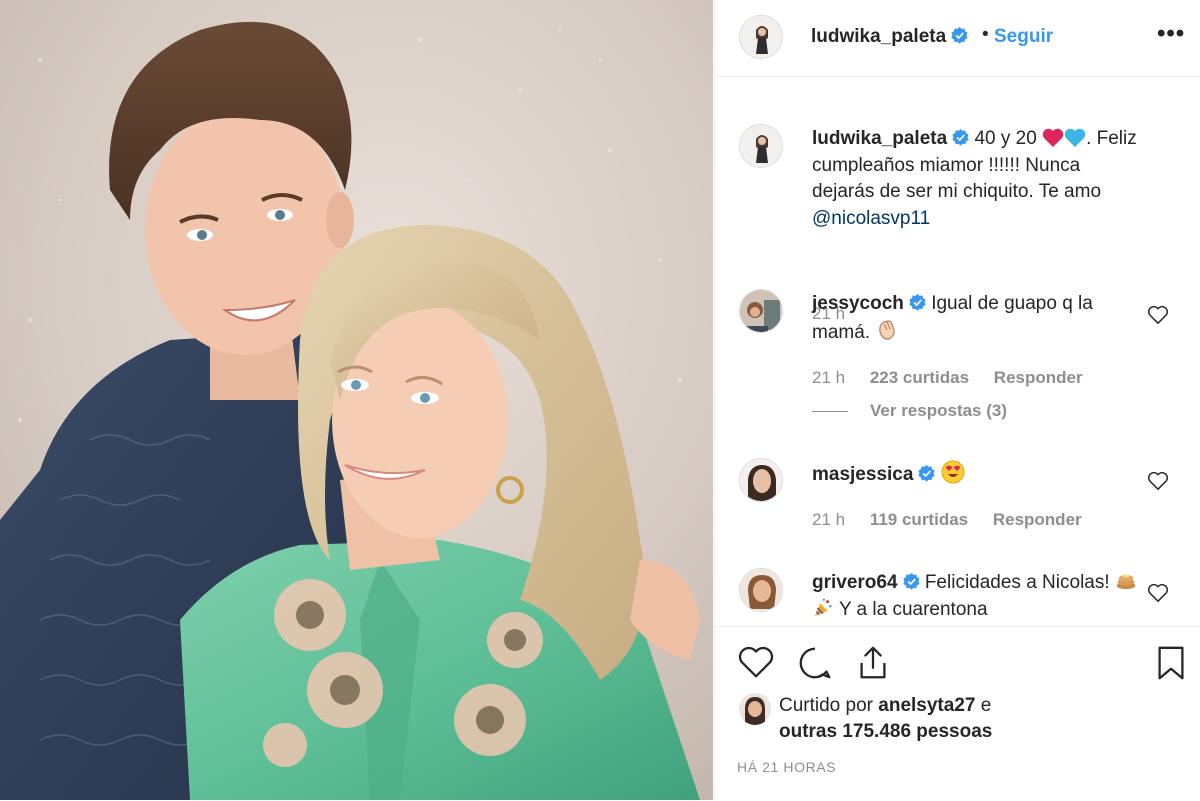 This screenshot has width=1200, height=801. Describe the element at coordinates (873, 663) in the screenshot. I see `share-icon` at that location.